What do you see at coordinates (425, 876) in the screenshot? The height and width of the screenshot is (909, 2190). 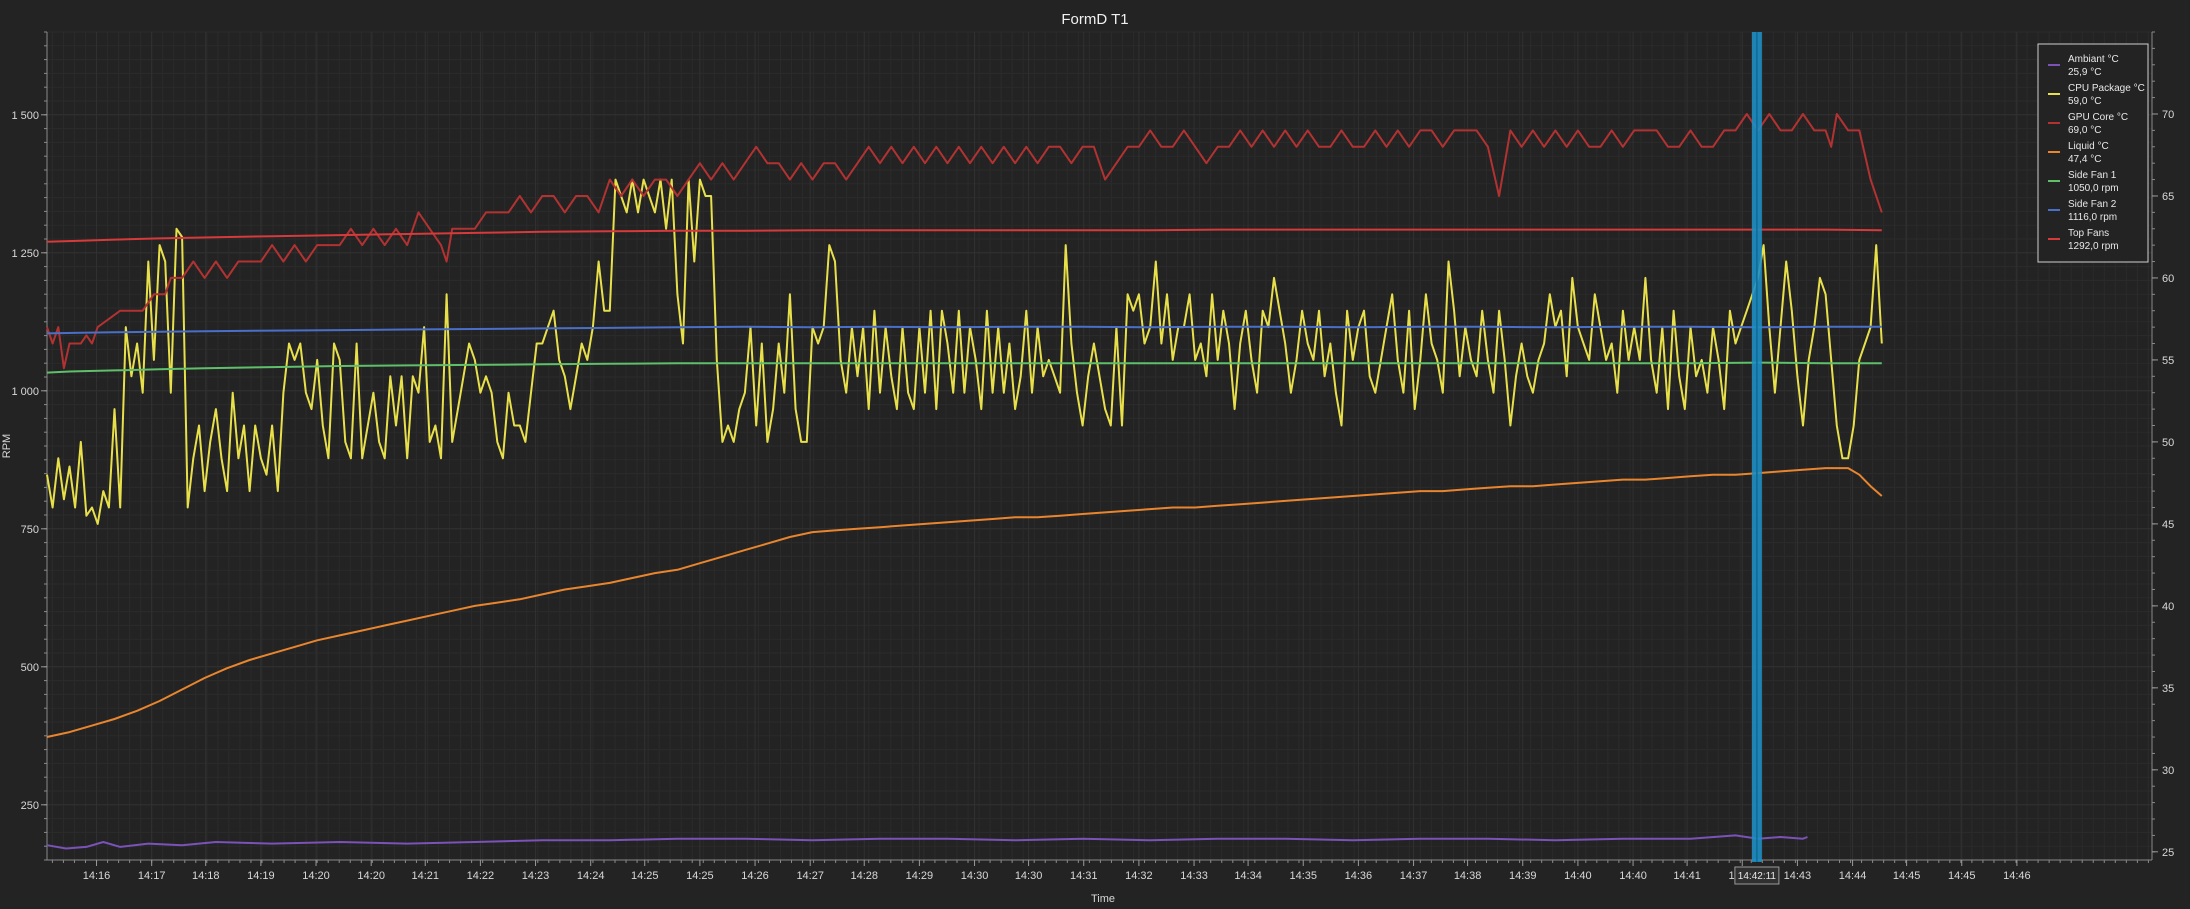 I see `x-tick-label: 14:21` at bounding box center [425, 876].